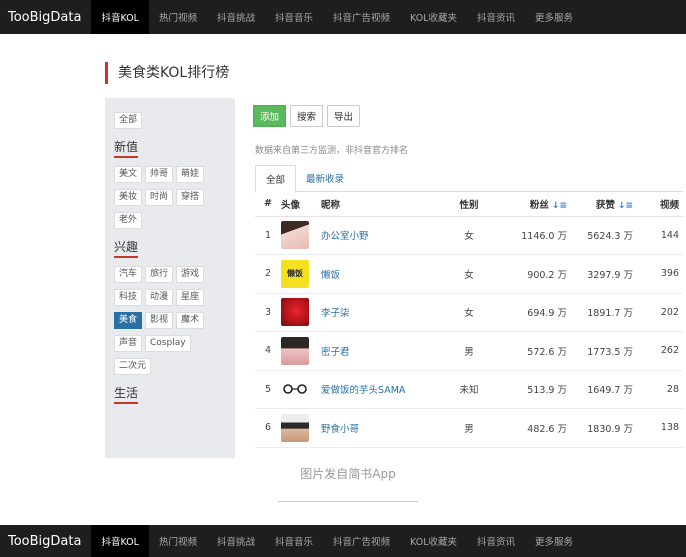 Image resolution: width=686 pixels, height=557 pixels. What do you see at coordinates (168, 343) in the screenshot?
I see `category-tag: Cosplay` at bounding box center [168, 343].